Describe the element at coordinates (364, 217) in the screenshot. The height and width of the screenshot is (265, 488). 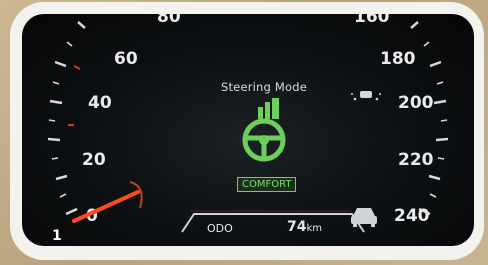
I see `car-front-icon` at that location.